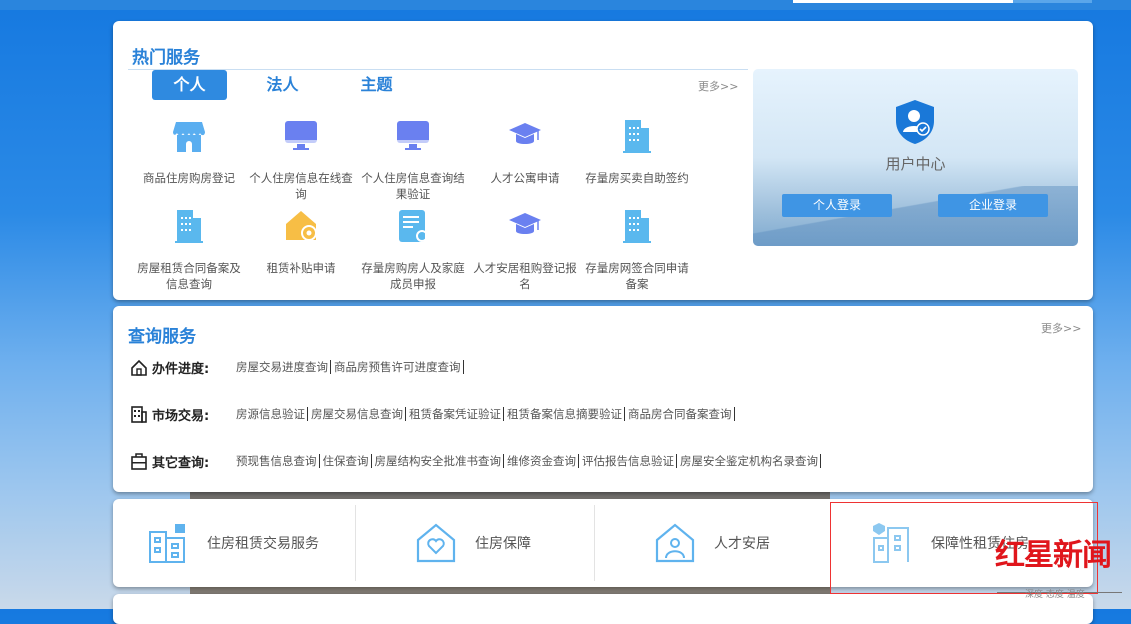  What do you see at coordinates (399, 367) in the screenshot?
I see `query-link: 商品房预售许可进度查询` at bounding box center [399, 367].